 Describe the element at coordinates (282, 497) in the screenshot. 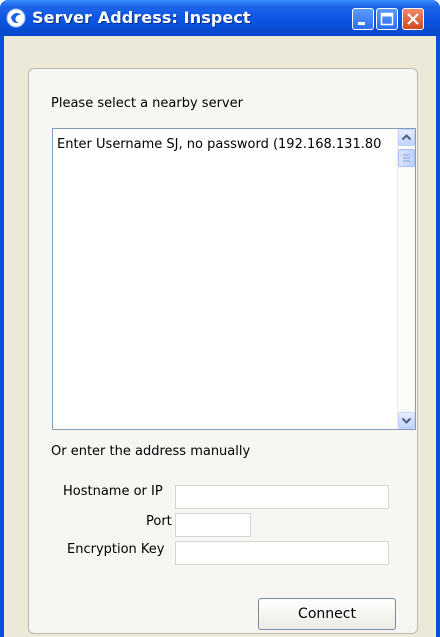

I see `hostname-input` at that location.